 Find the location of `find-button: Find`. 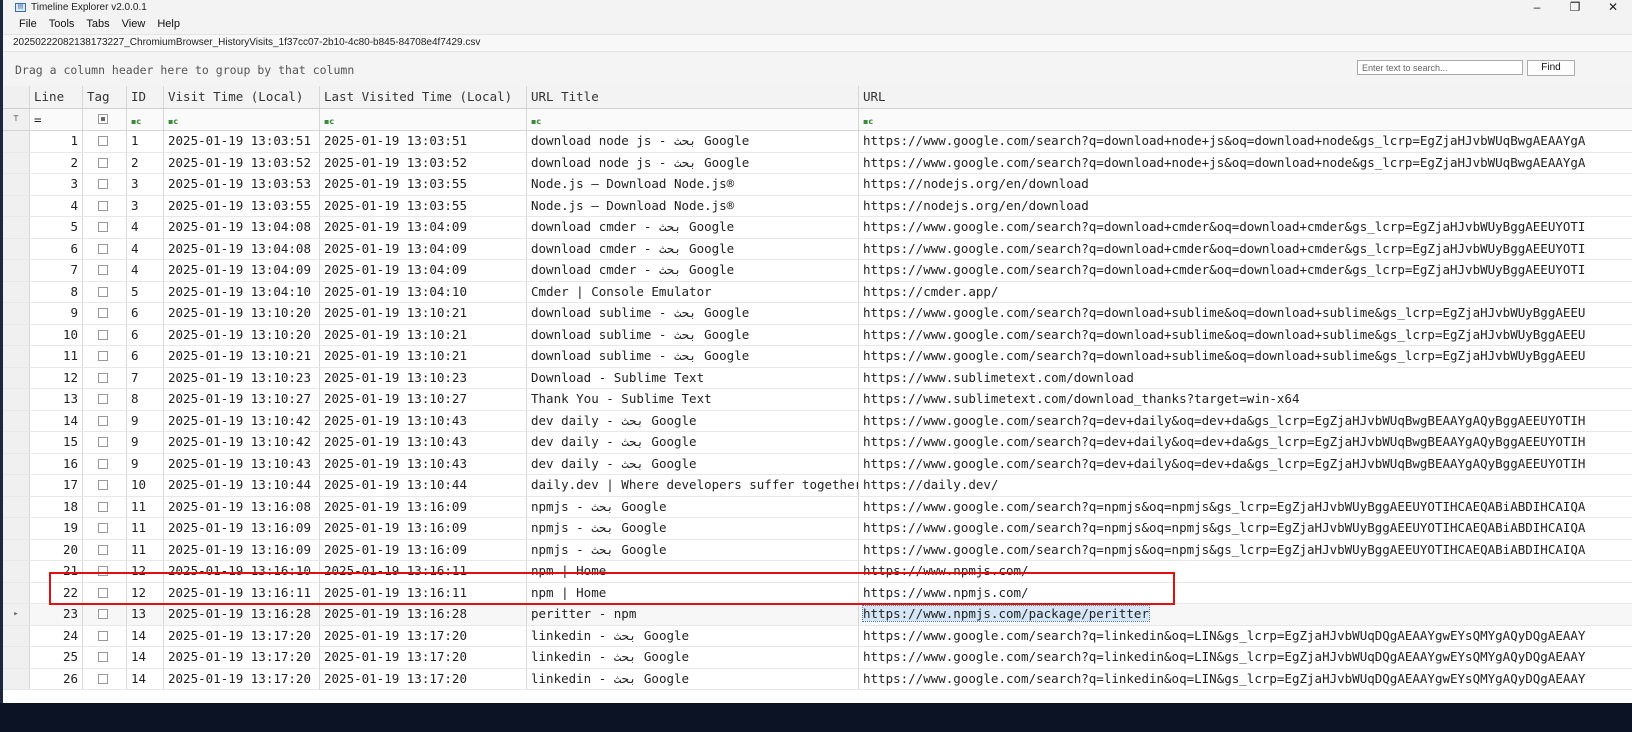

find-button: Find is located at coordinates (1551, 68).